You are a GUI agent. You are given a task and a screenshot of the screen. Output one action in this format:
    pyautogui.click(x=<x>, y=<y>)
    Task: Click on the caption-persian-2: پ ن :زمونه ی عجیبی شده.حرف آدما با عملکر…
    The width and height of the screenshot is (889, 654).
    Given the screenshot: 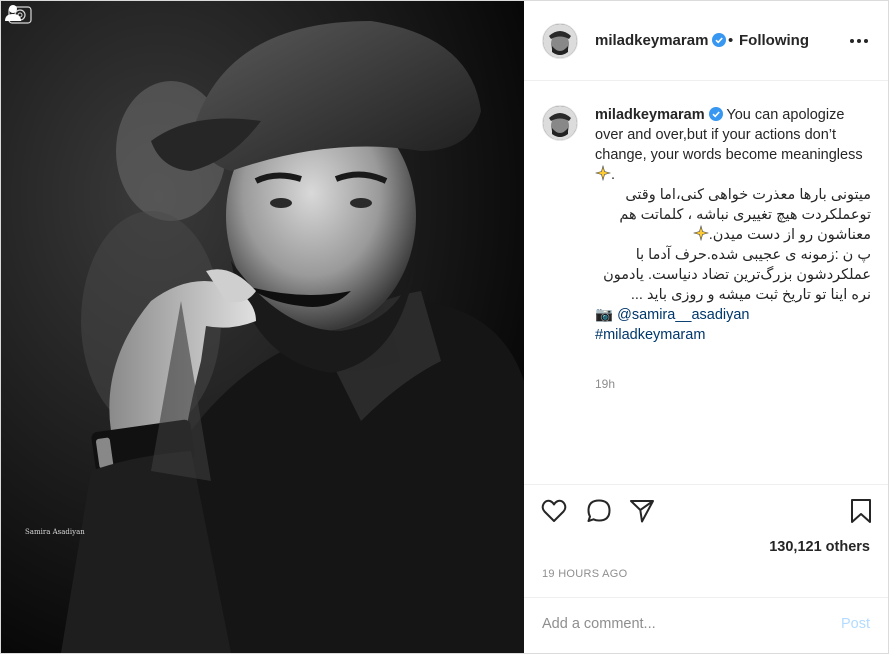 What is the action you would take?
    pyautogui.click(x=737, y=275)
    